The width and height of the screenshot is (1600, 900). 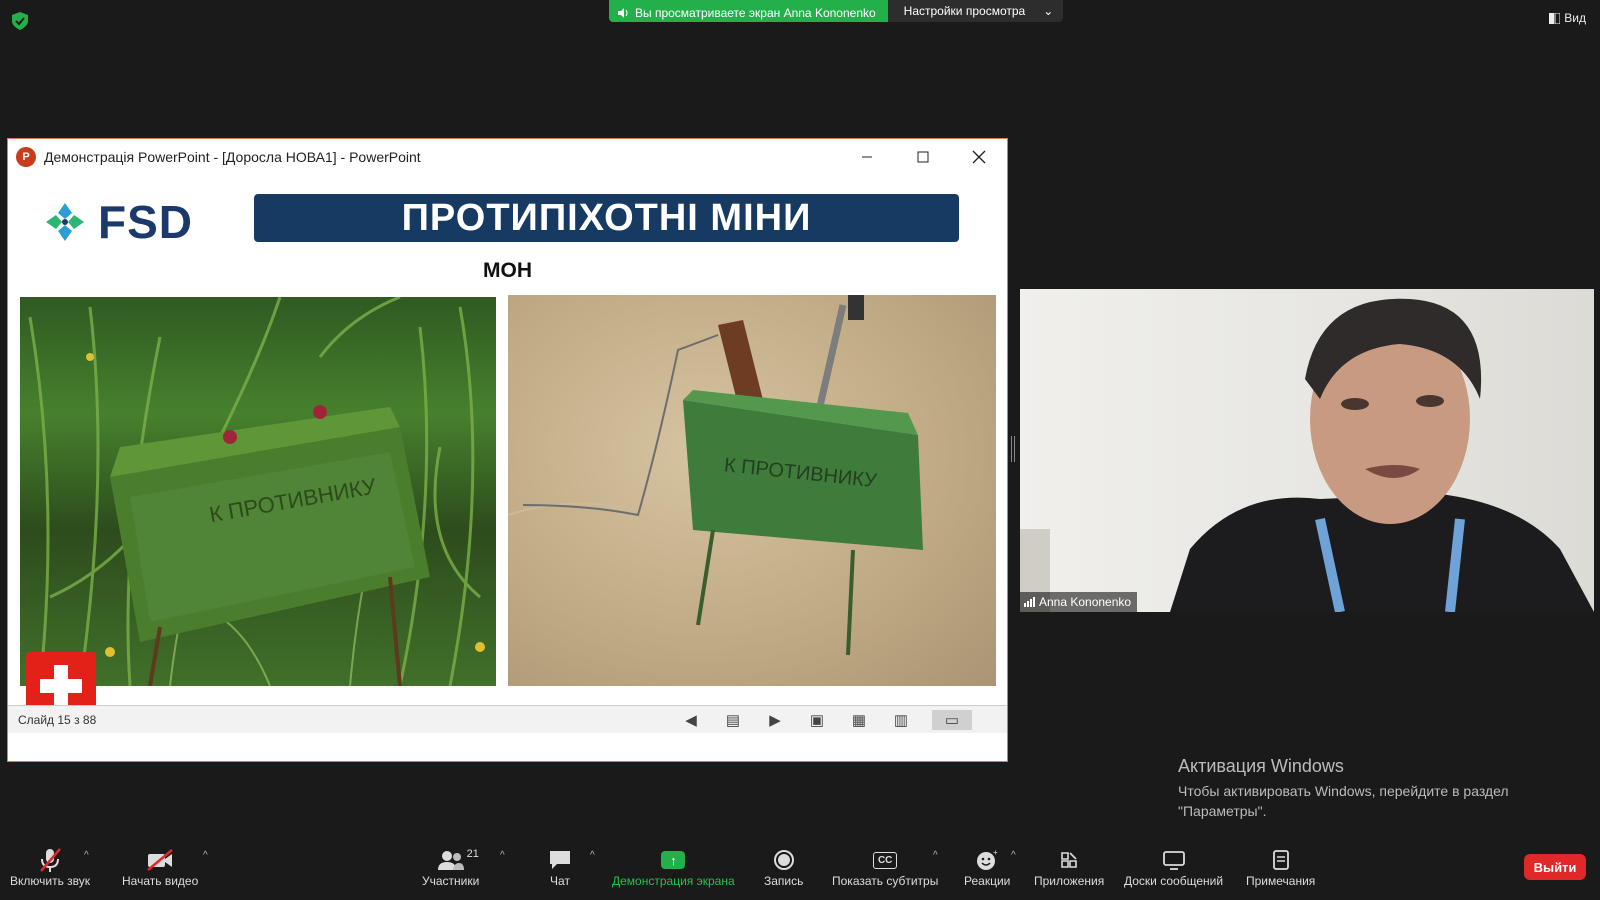 I want to click on show-captions-label: Показать субтитры, so click(x=885, y=881).